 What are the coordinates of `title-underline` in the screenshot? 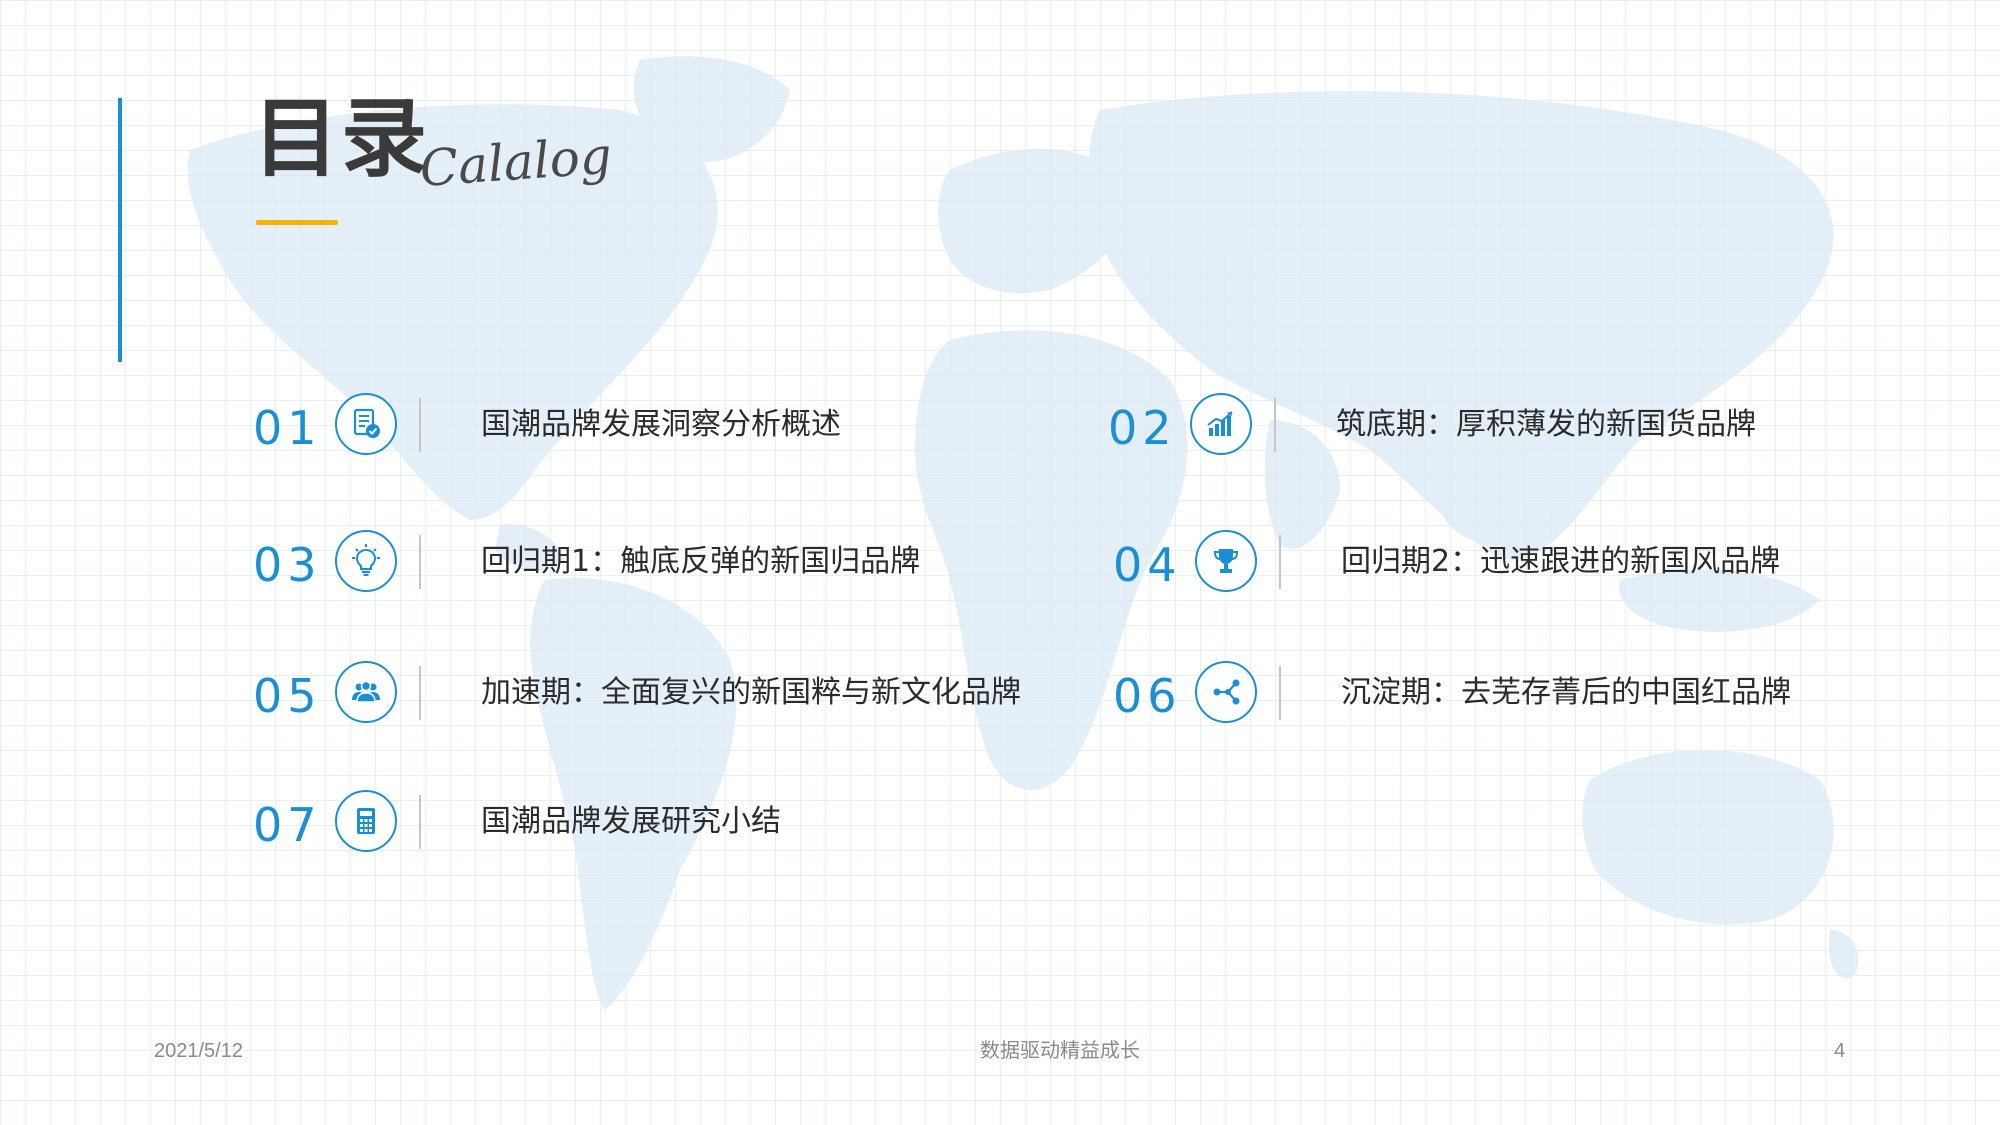 It's located at (297, 222).